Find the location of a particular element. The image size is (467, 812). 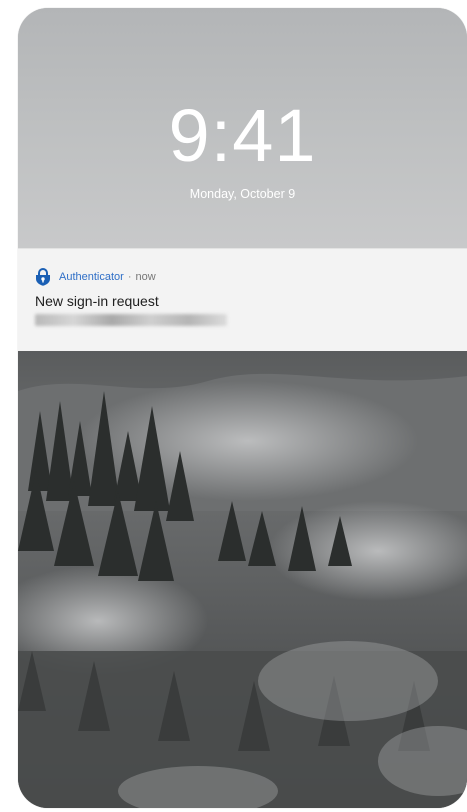

lockscreen-date: Monday, October 9 is located at coordinates (242, 194).